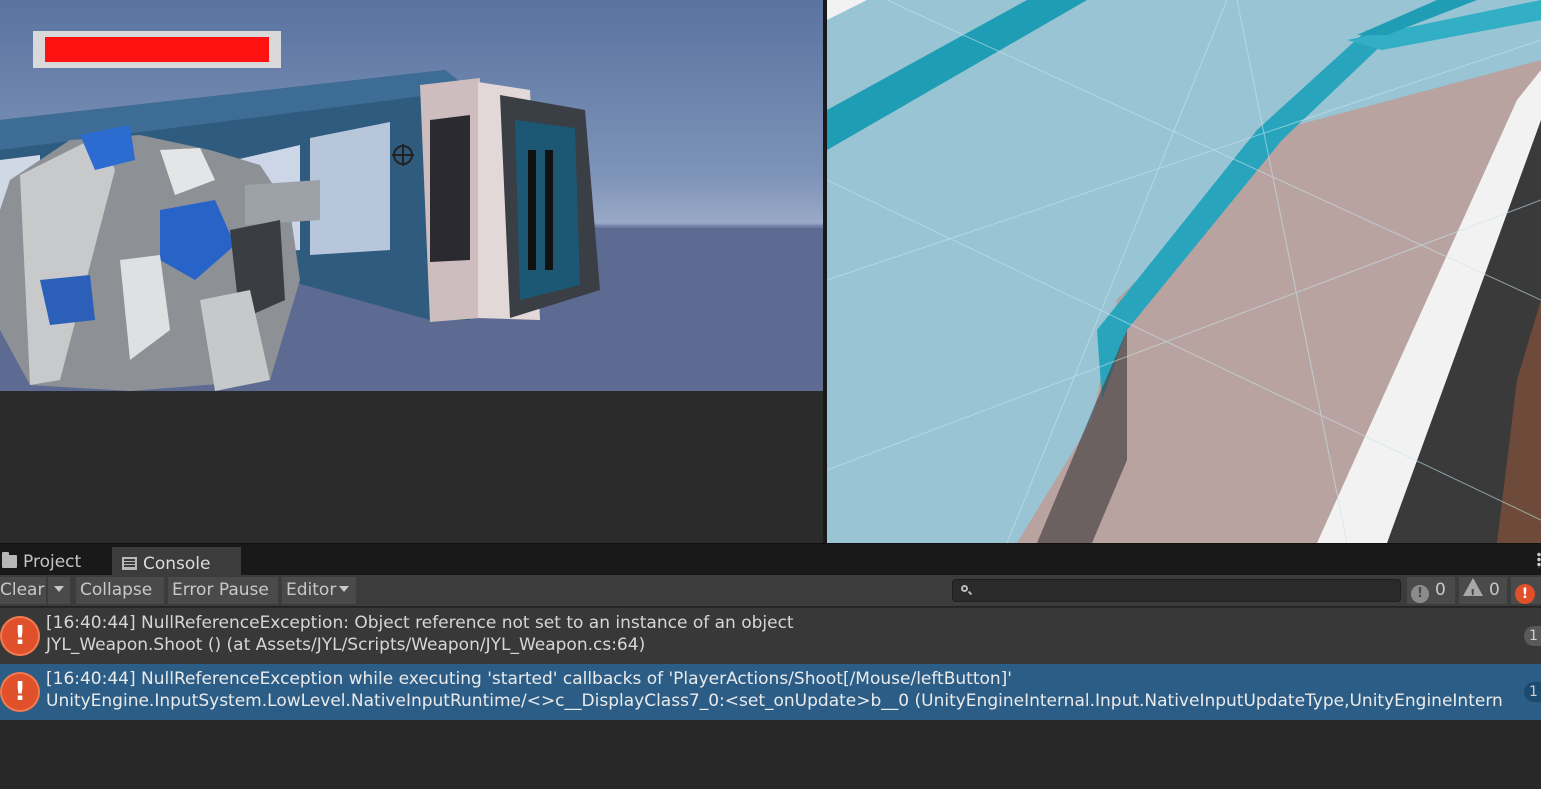  I want to click on clear-options-dropdown, so click(59, 590).